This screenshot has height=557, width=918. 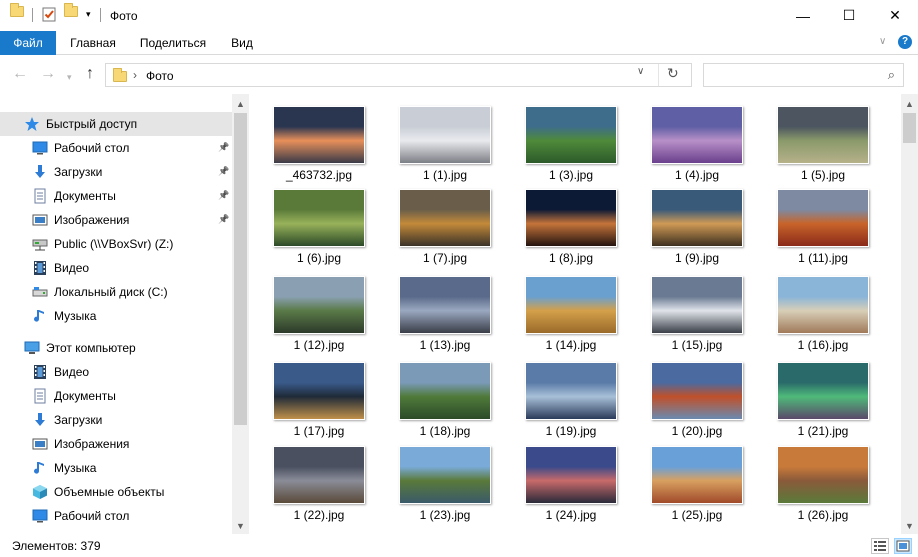 I want to click on sidebar-item: Загрузки, so click(x=115, y=420).